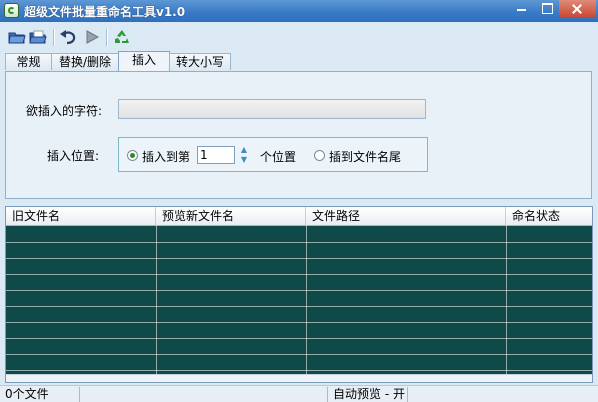 This screenshot has width=598, height=402. I want to click on insert-chars-label: 欲插入的字符:, so click(64, 111).